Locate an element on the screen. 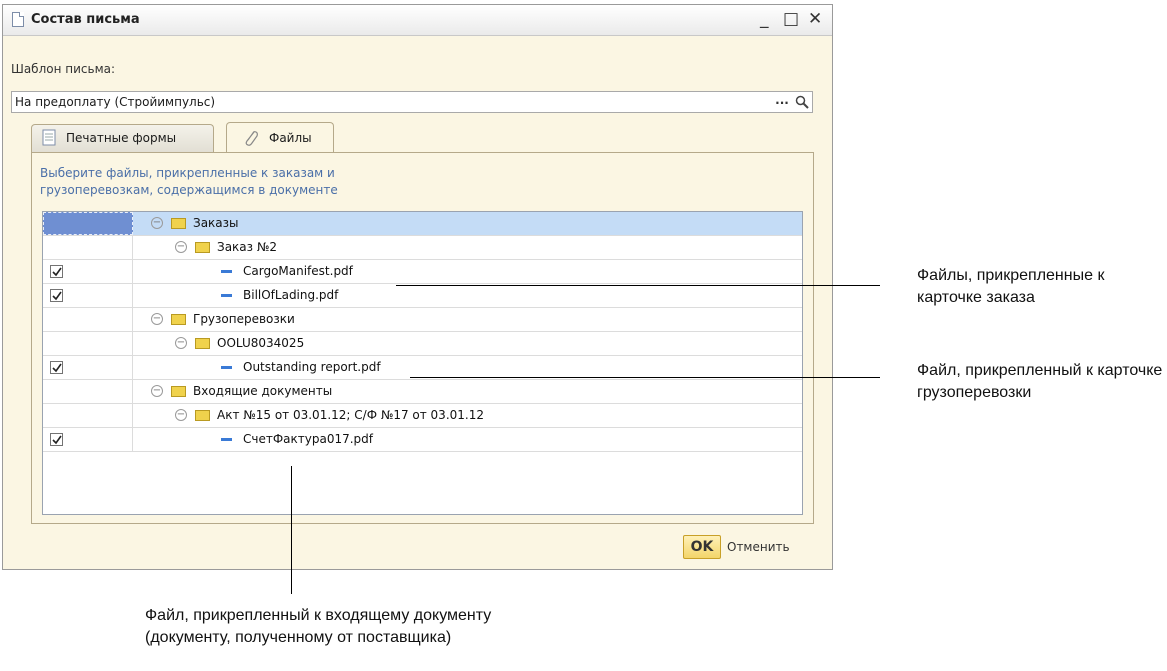 The image size is (1167, 671). tree-node-label: Акт №15 от 03.01.12; С/Ф №17 от 03.01.12 is located at coordinates (350, 415).